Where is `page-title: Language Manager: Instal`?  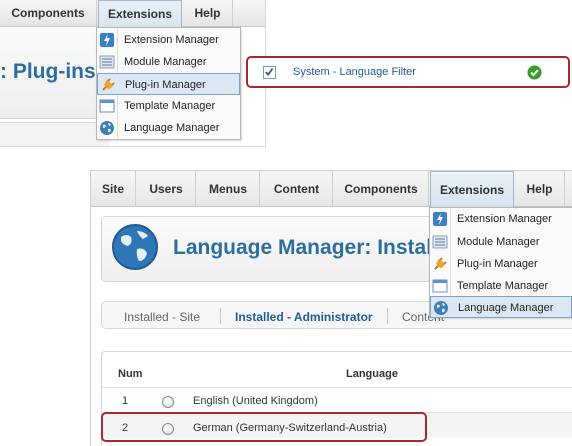 page-title: Language Manager: Instal is located at coordinates (303, 247).